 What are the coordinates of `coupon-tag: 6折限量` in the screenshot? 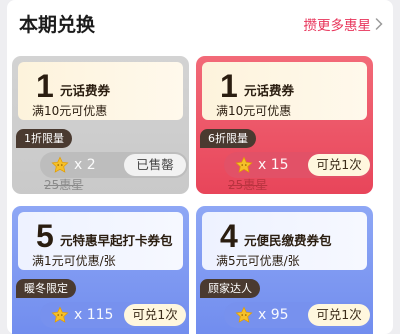 It's located at (228, 138).